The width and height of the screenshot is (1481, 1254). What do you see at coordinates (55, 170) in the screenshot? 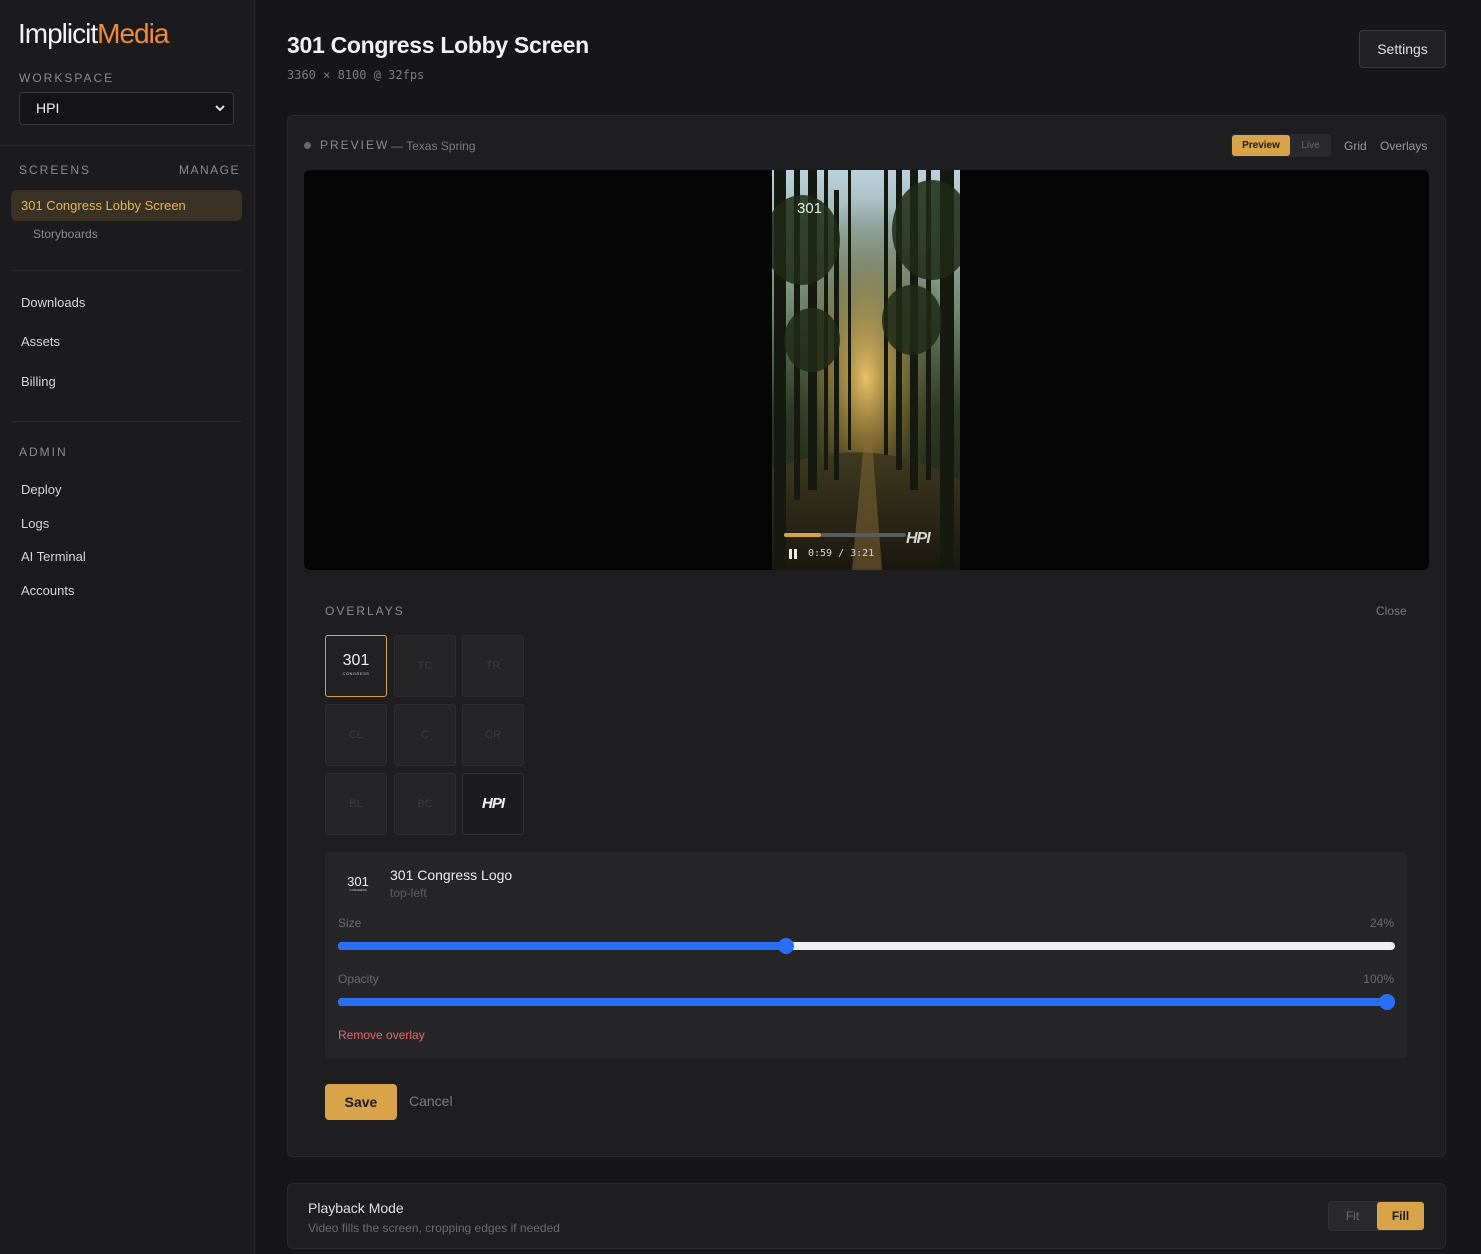
I see `screens-label: SCREENS` at bounding box center [55, 170].